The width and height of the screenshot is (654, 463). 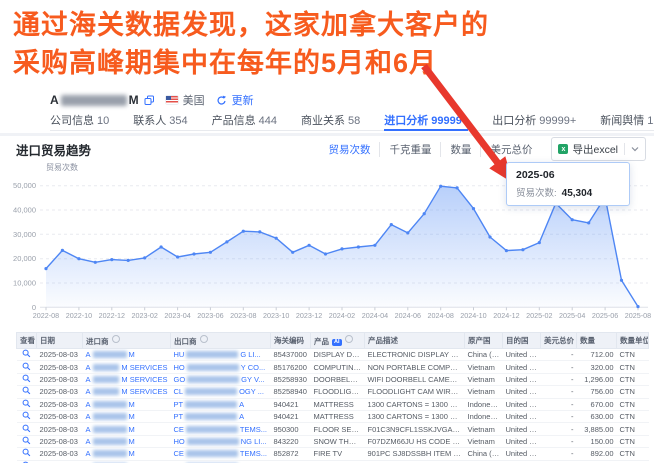 I want to click on product-cell: FLOOR SEAT +3, so click(x=337, y=429).